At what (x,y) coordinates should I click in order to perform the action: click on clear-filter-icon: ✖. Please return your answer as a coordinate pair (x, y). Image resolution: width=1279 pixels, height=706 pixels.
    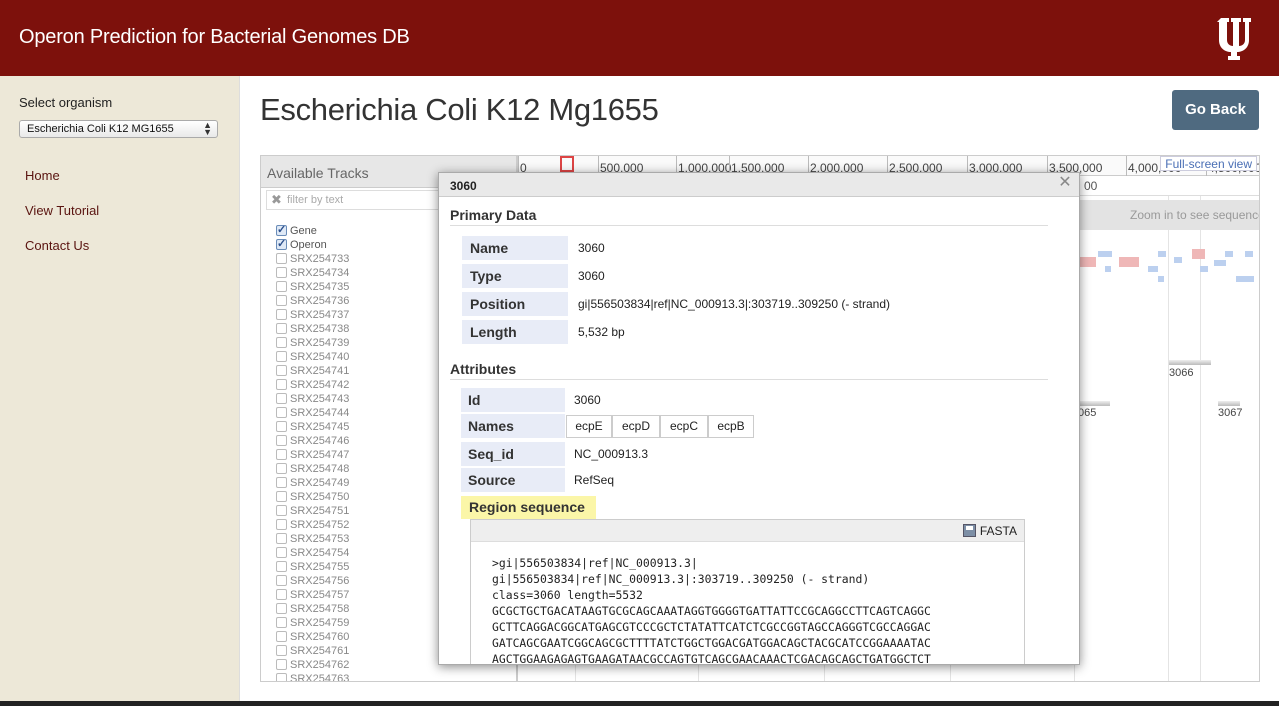
    Looking at the image, I should click on (276, 200).